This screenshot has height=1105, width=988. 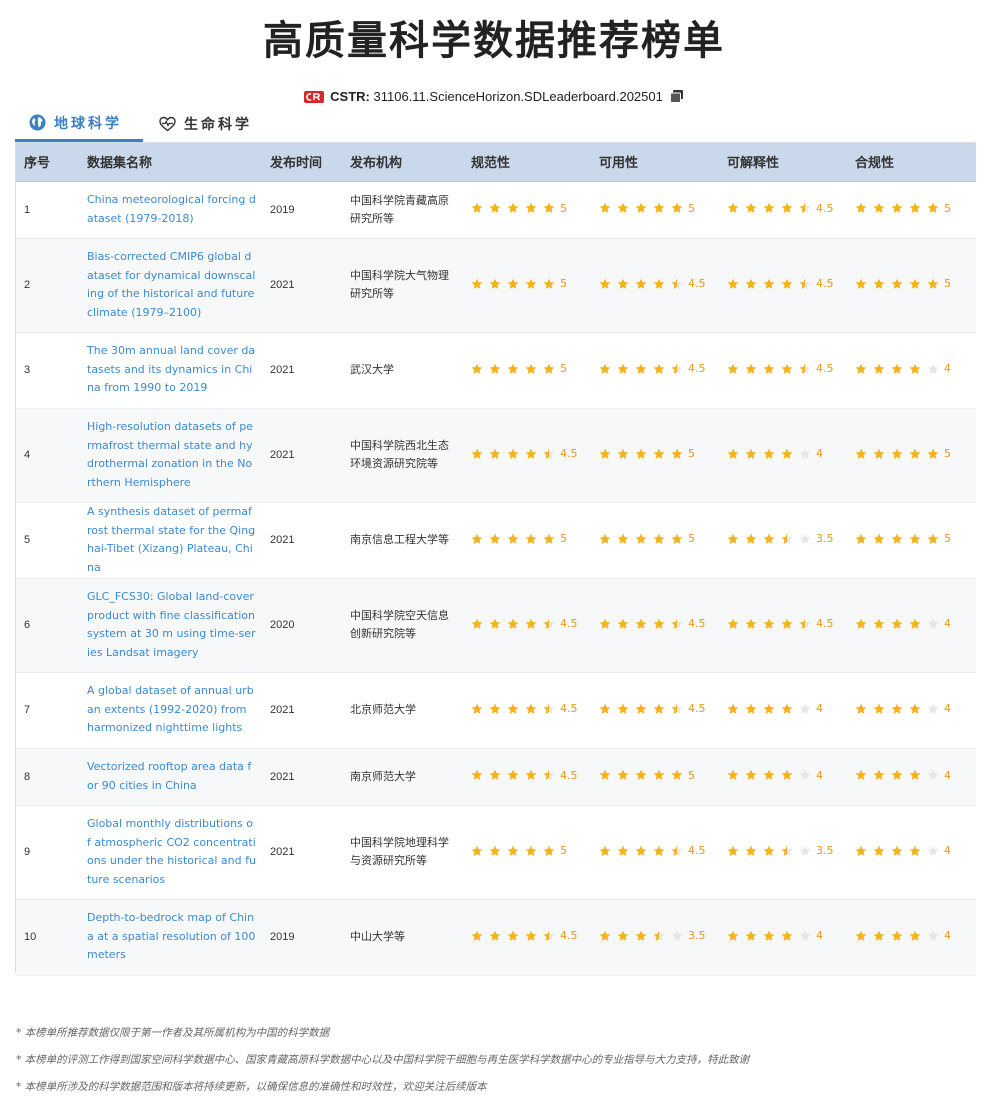 What do you see at coordinates (205, 124) in the screenshot?
I see `tab-life-science: 生命科学` at bounding box center [205, 124].